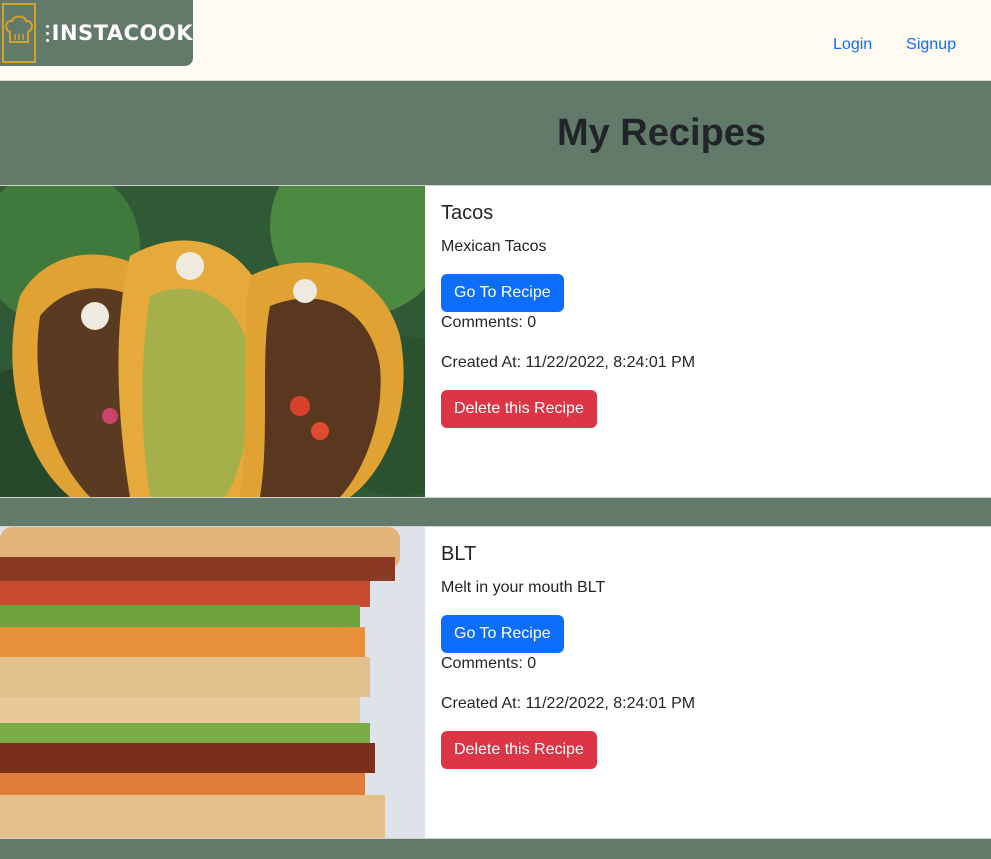  I want to click on login-link: Login, so click(852, 45).